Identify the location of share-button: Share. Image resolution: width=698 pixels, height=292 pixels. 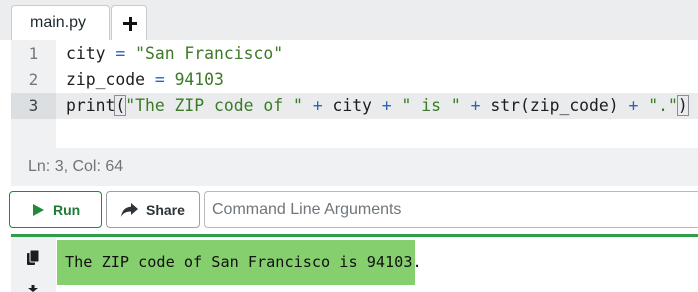
(153, 209).